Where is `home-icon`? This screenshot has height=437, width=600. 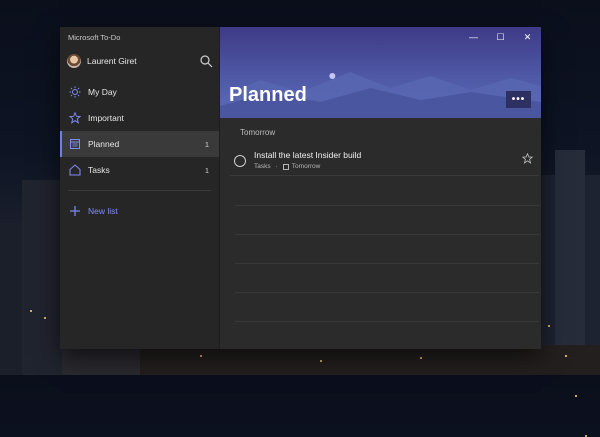
home-icon is located at coordinates (75, 170).